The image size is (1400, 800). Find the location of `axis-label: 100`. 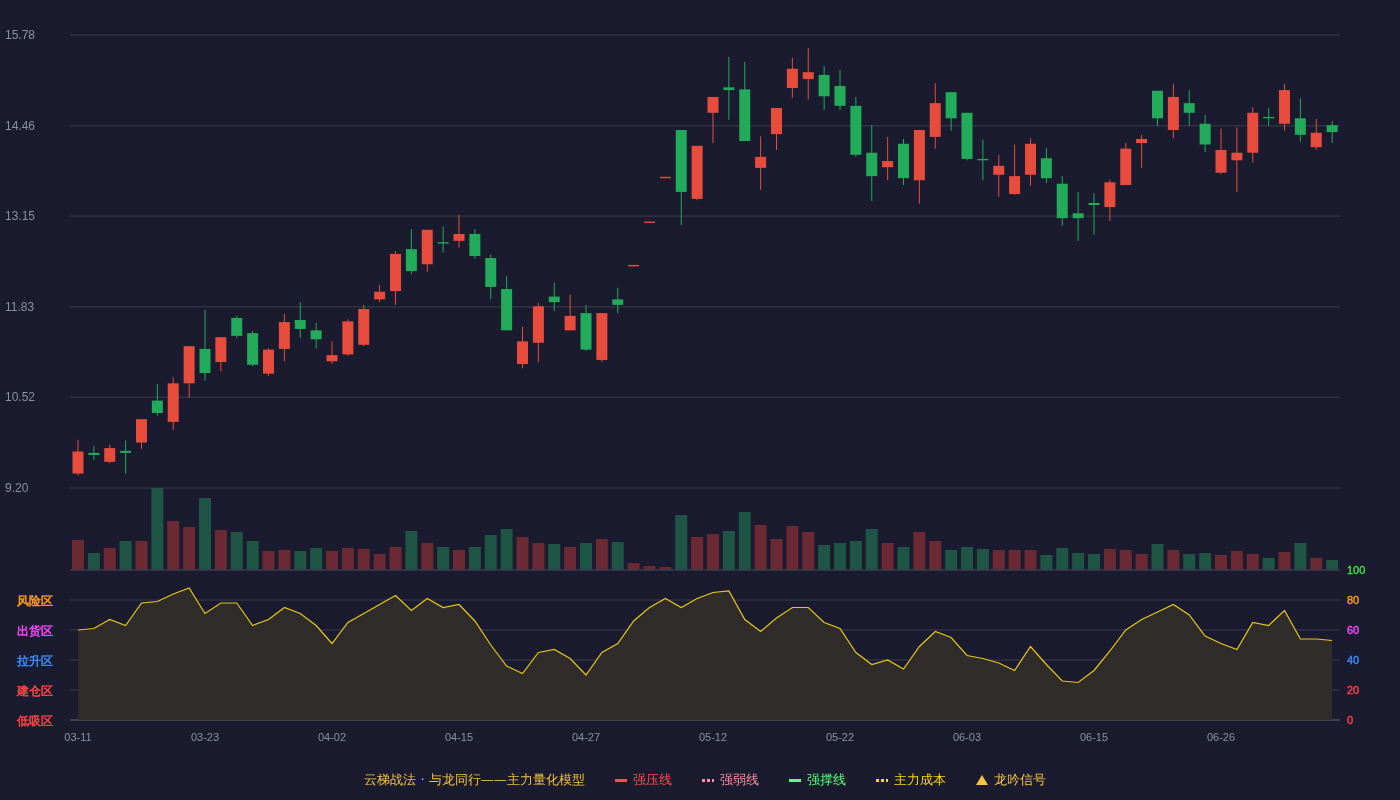

axis-label: 100 is located at coordinates (1356, 570).